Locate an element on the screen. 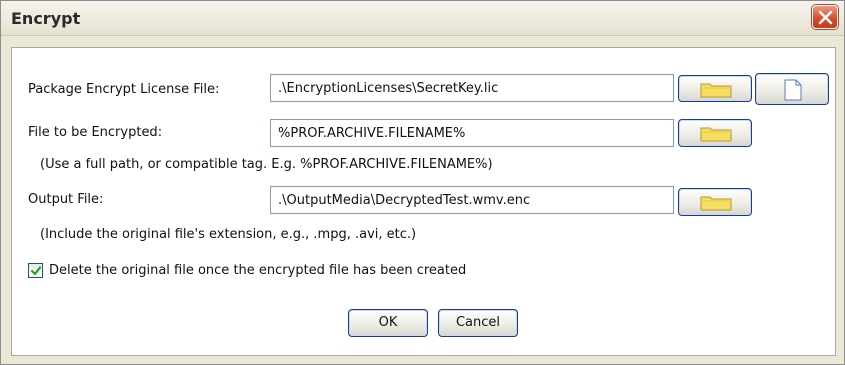  cancel-button: Cancel is located at coordinates (478, 323).